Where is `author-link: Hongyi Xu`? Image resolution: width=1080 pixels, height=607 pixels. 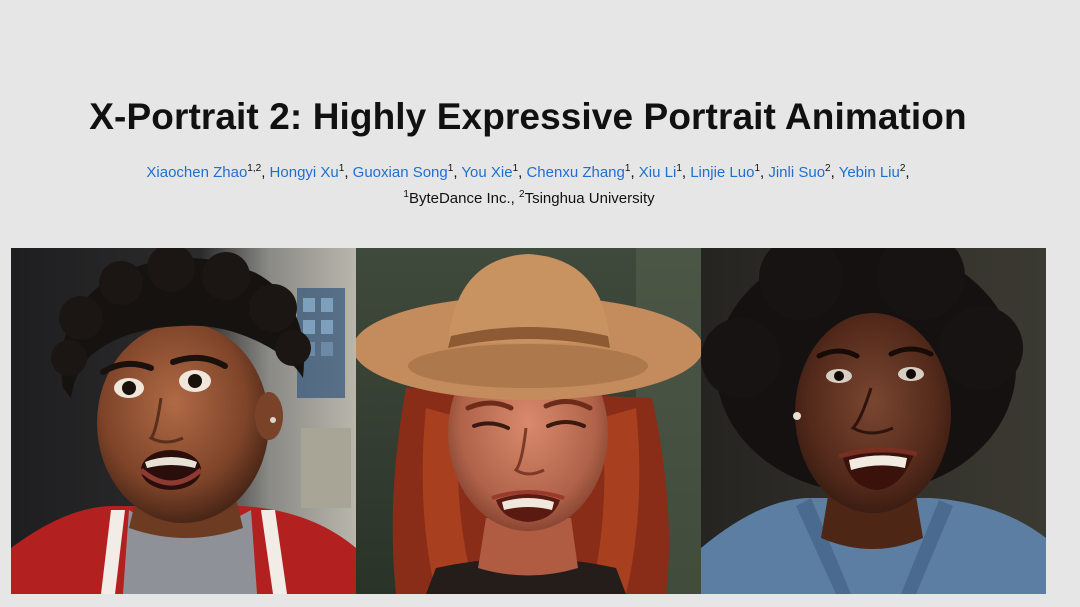
author-link: Hongyi Xu is located at coordinates (304, 172).